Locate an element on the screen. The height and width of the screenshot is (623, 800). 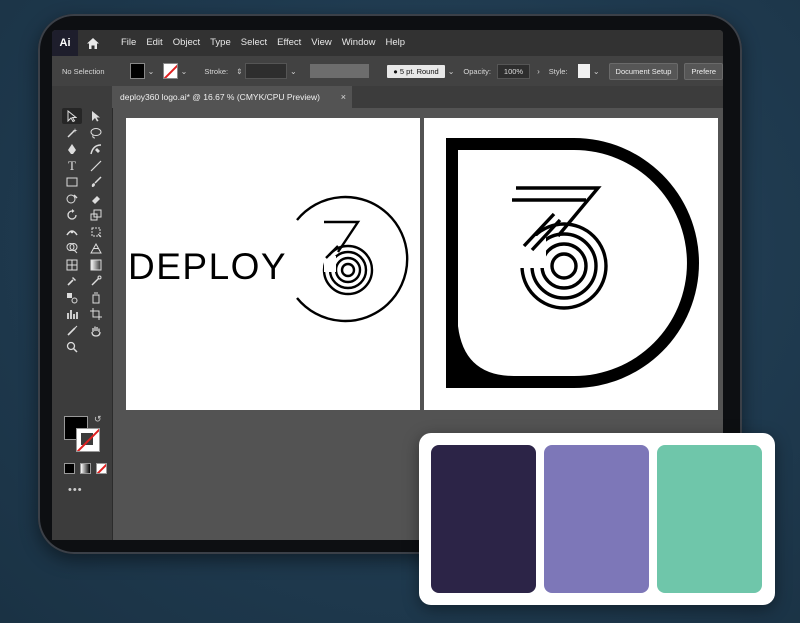
app-logo: Ai is located at coordinates (65, 43).